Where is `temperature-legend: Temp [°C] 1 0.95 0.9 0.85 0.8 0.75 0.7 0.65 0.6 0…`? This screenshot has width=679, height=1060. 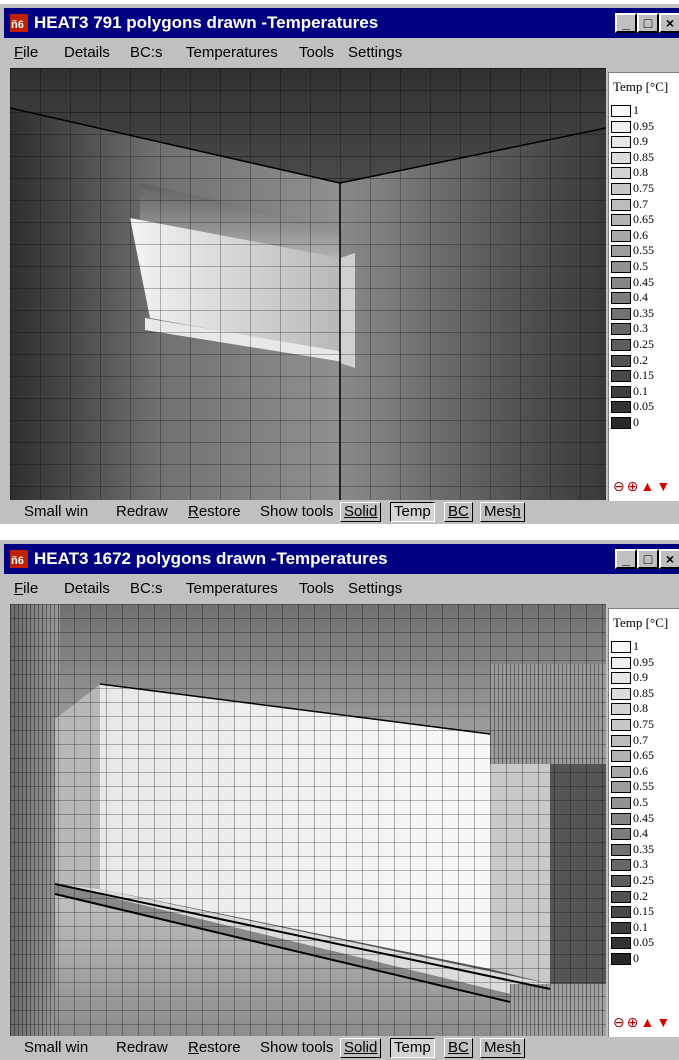
temperature-legend: Temp [°C] 1 0.95 0.9 0.85 0.8 0.75 0.7 0.65 0.6 0… is located at coordinates (643, 822).